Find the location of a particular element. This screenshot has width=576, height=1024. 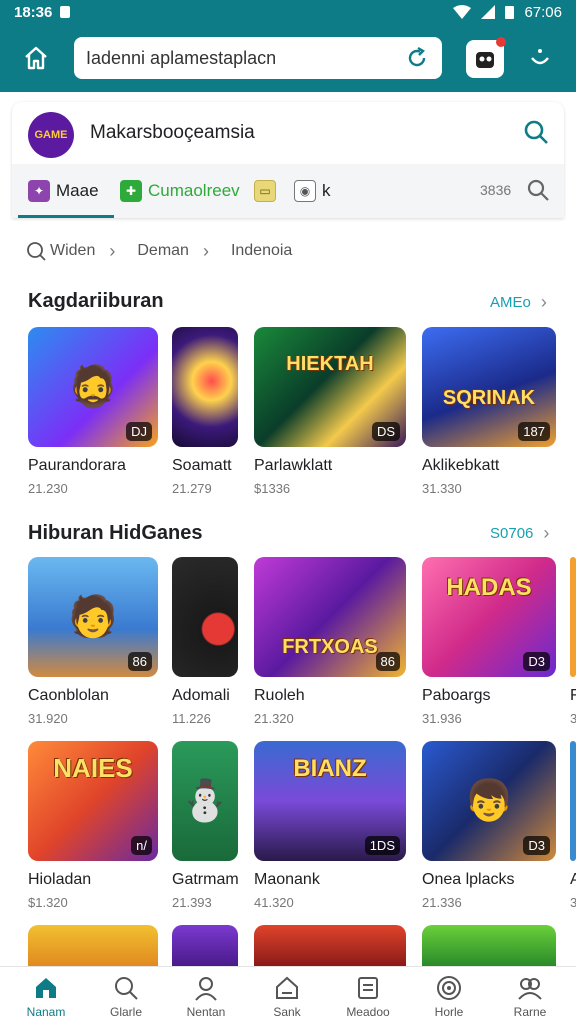

game-thumbnail: 👦 D3 is located at coordinates (489, 801).